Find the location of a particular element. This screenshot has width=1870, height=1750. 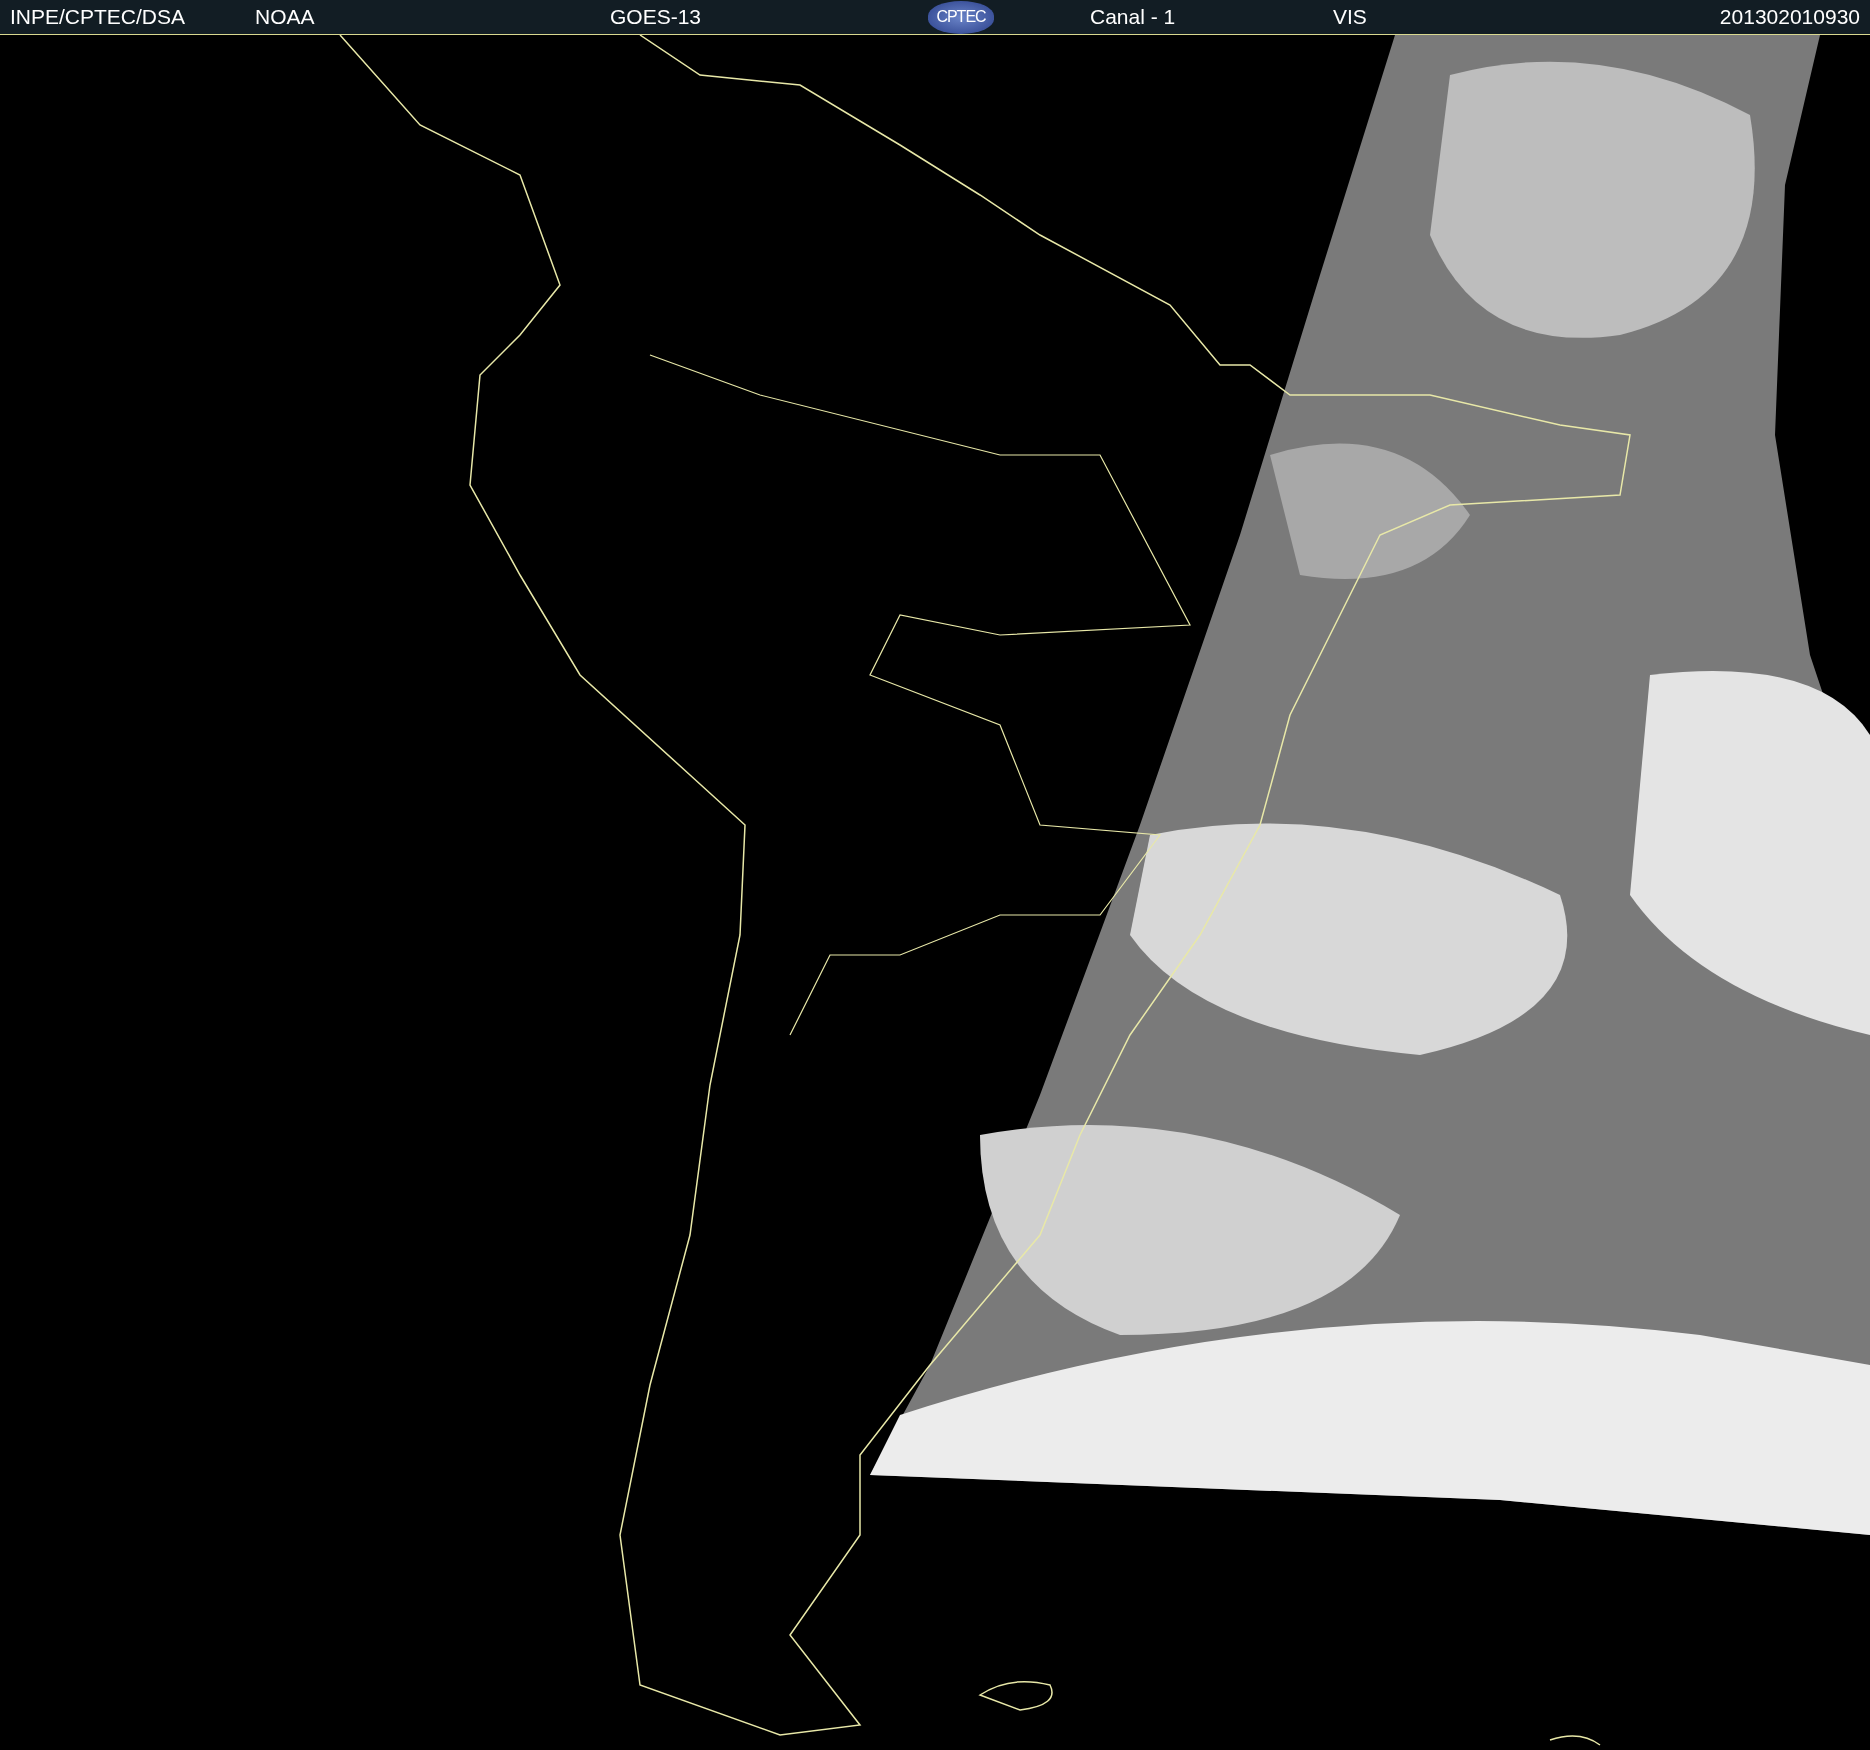

source-label: INPE/CPTEC/DSA is located at coordinates (98, 17).